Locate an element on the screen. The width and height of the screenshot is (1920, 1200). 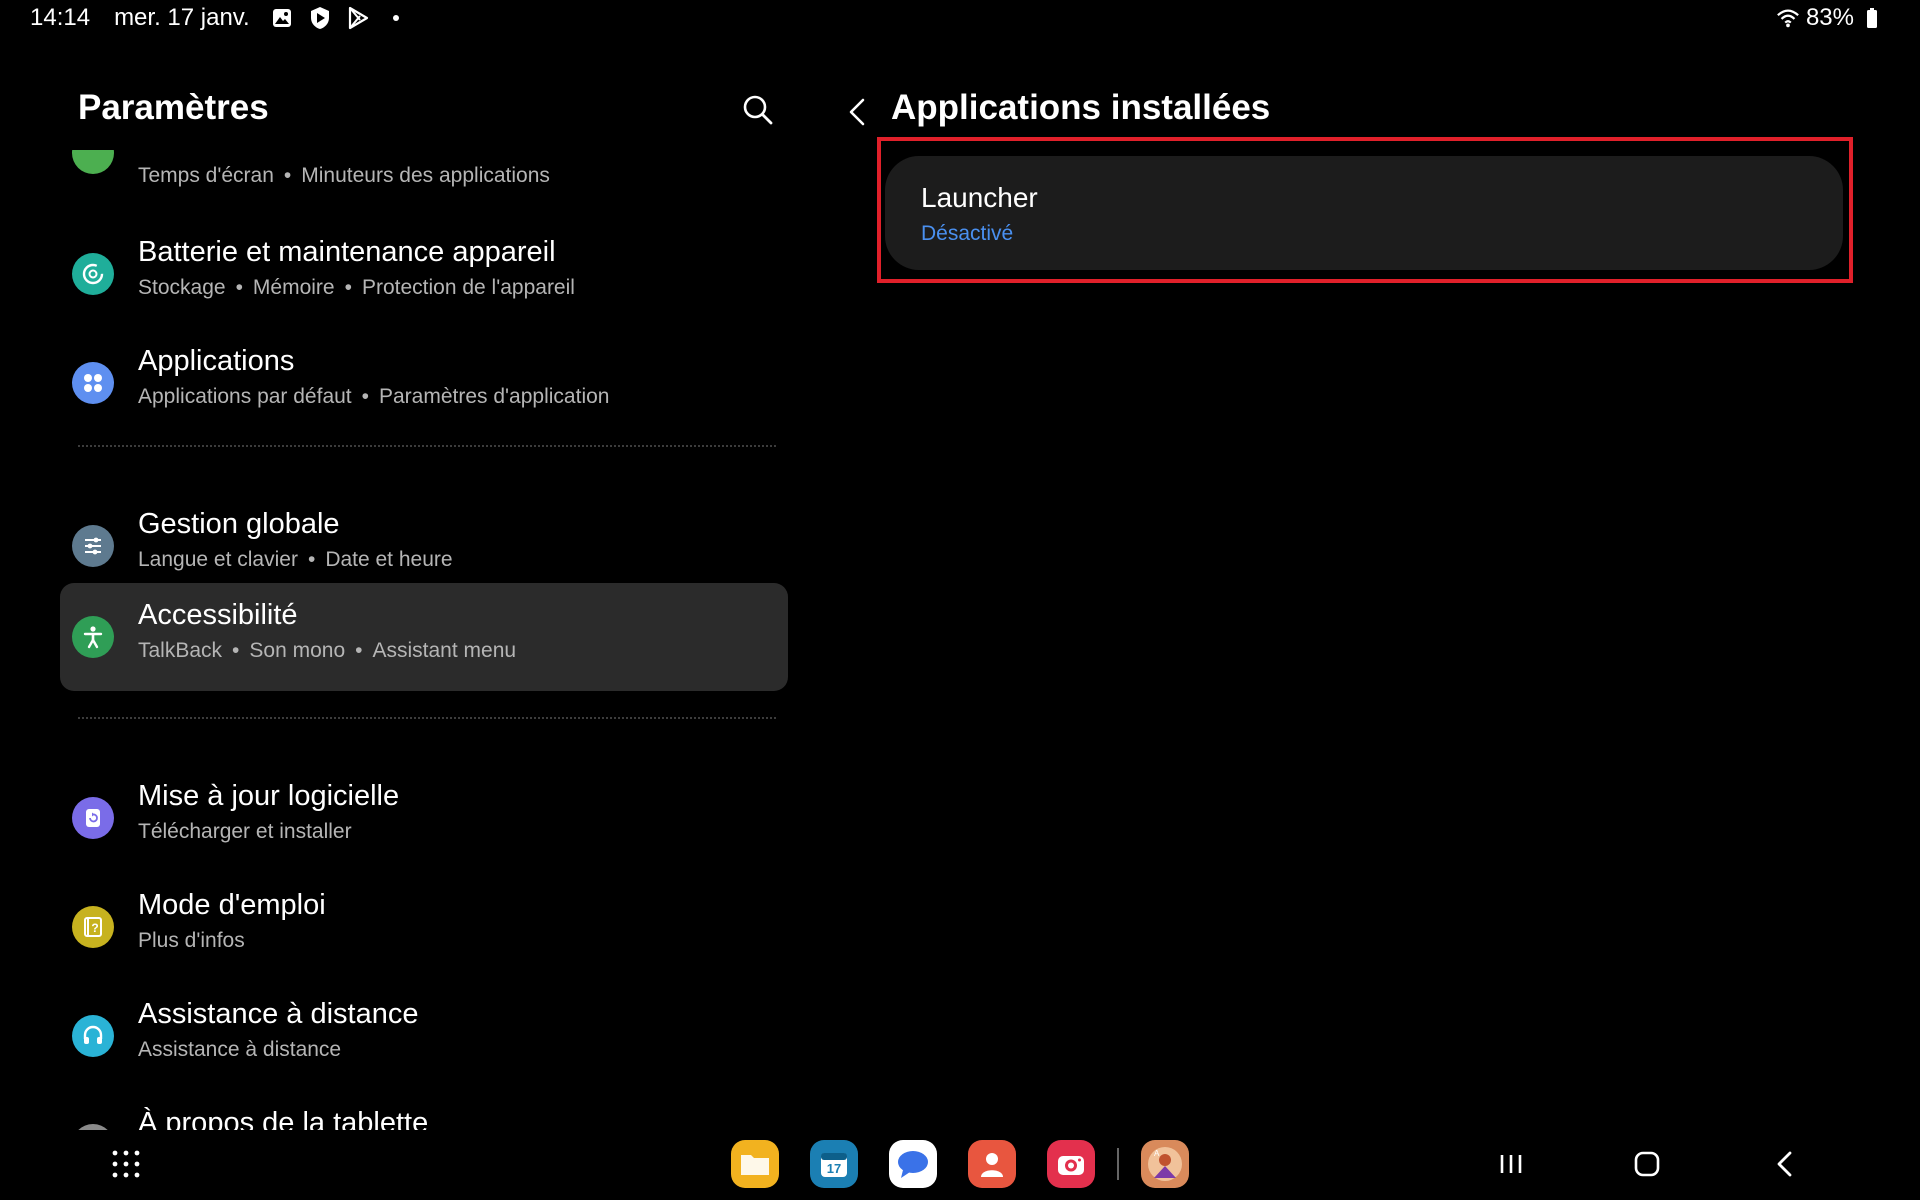
settings-item-title: Mode d'emploi is located at coordinates (232, 905).